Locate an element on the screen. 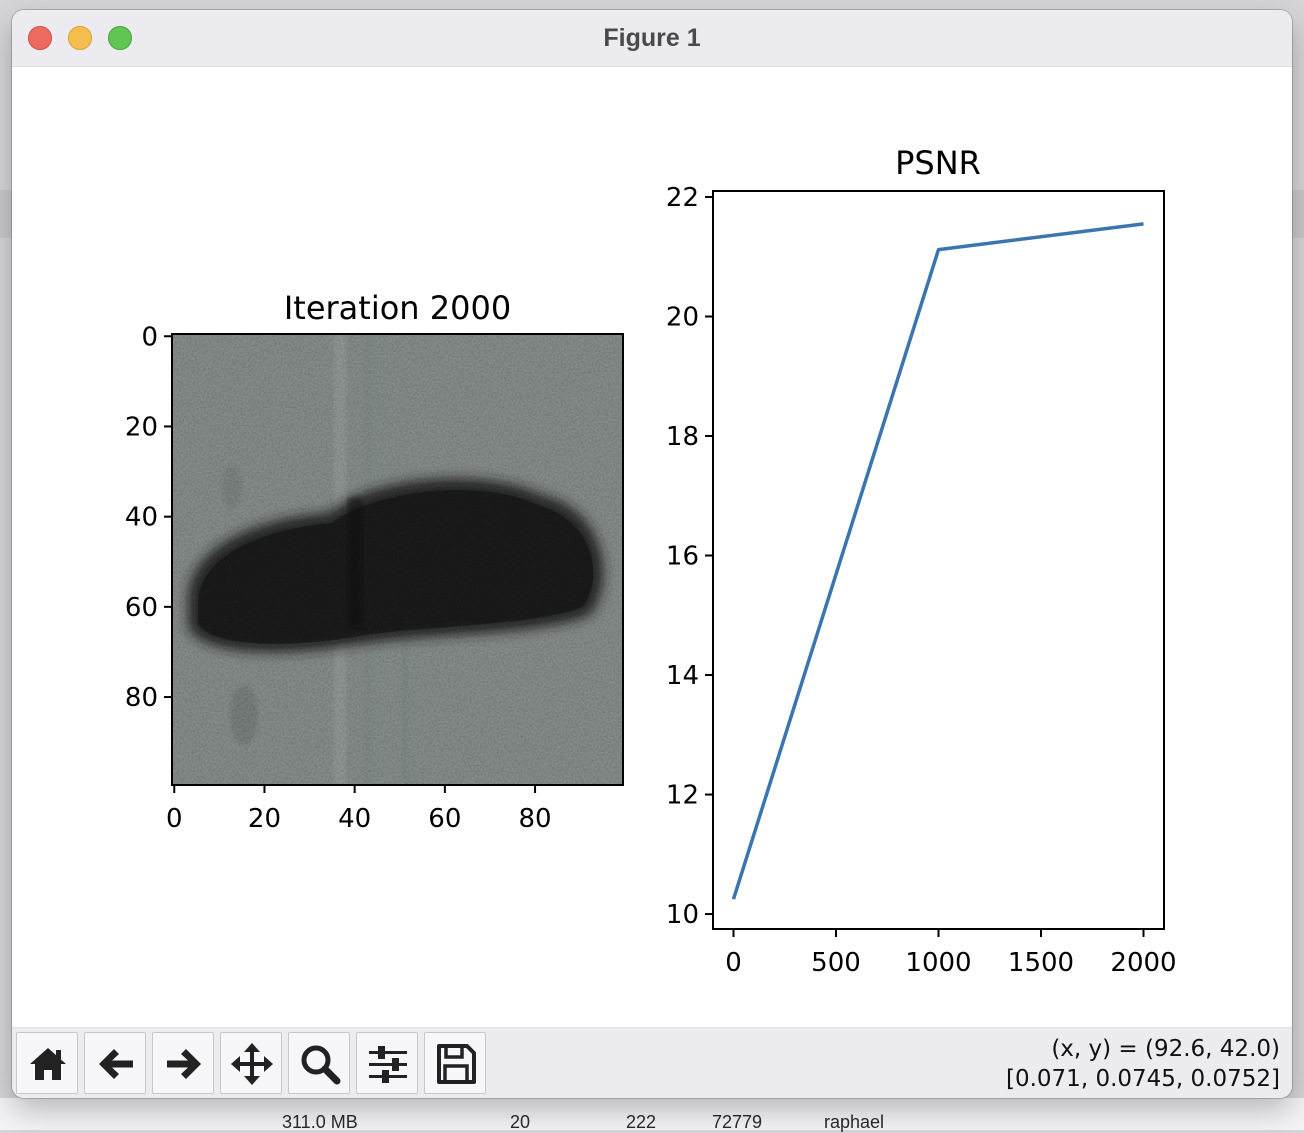 The width and height of the screenshot is (1304, 1133). save-button is located at coordinates (455, 1063).